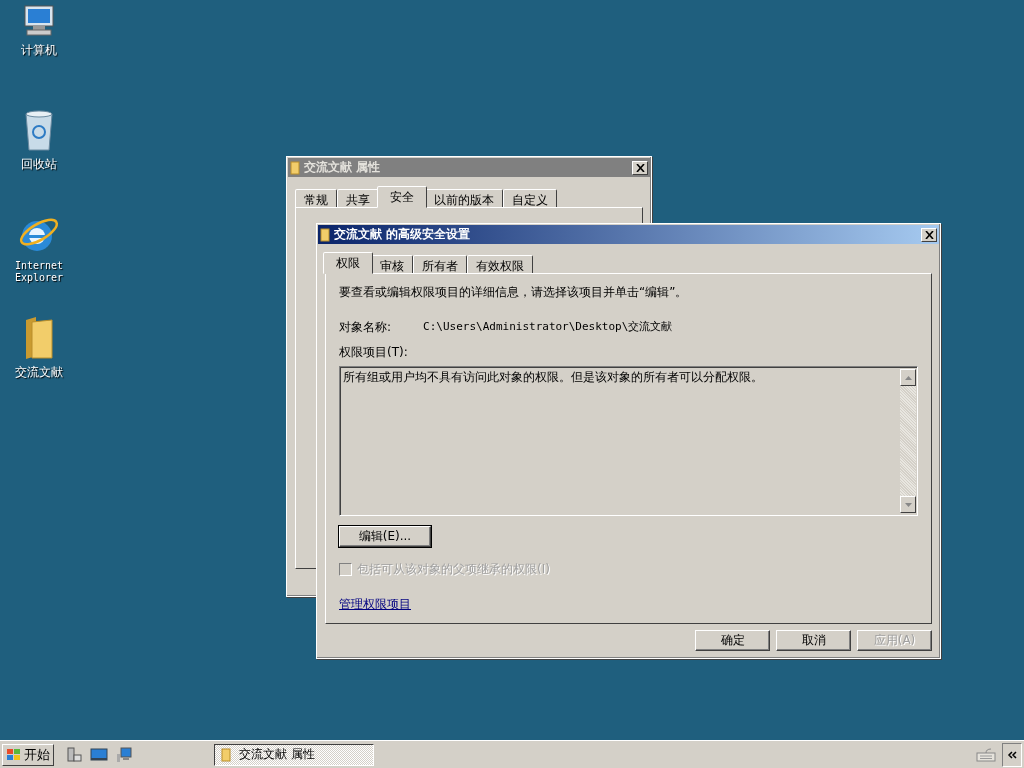 Image resolution: width=1024 pixels, height=768 pixels. I want to click on start-button: 开始, so click(28, 754).